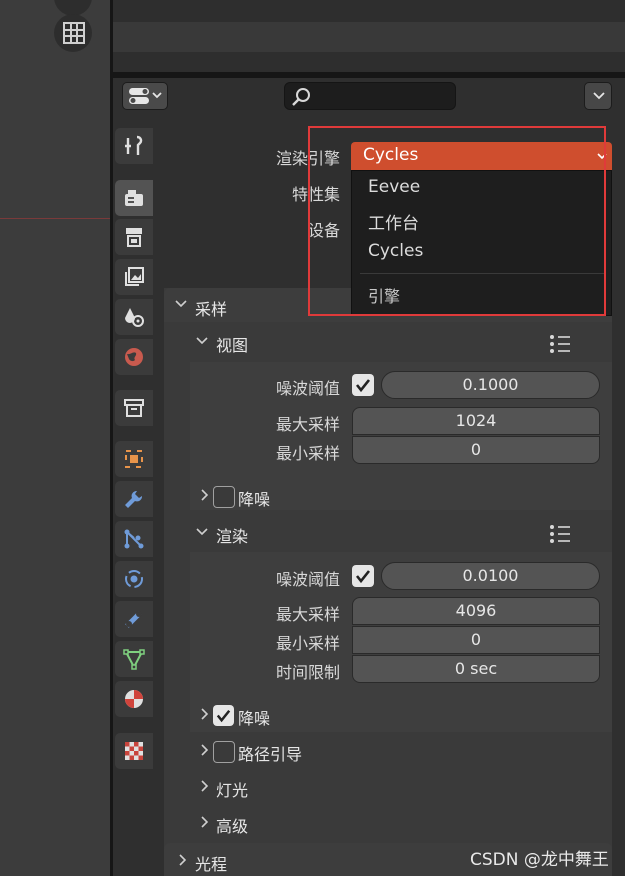  I want to click on object-icon, so click(134, 459).